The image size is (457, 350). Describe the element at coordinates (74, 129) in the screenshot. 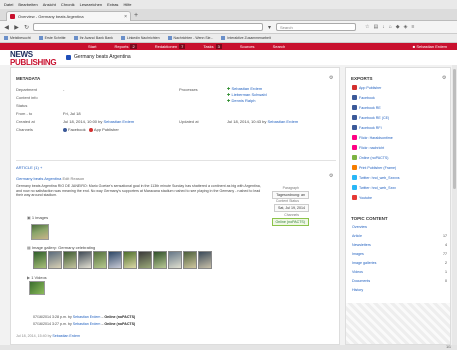

I see `channel-facebook: Facebook` at that location.